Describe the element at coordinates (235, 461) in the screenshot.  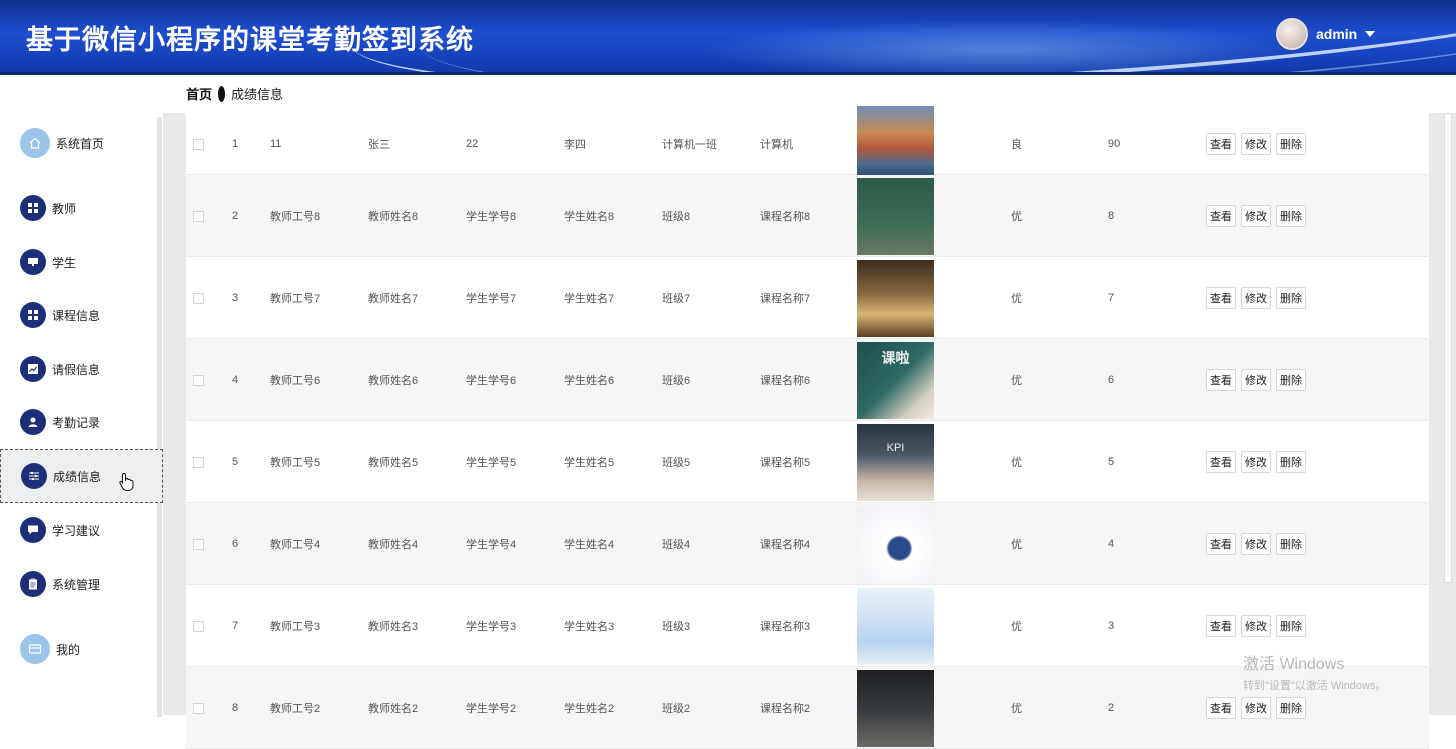
I see `cell-index: 5` at that location.